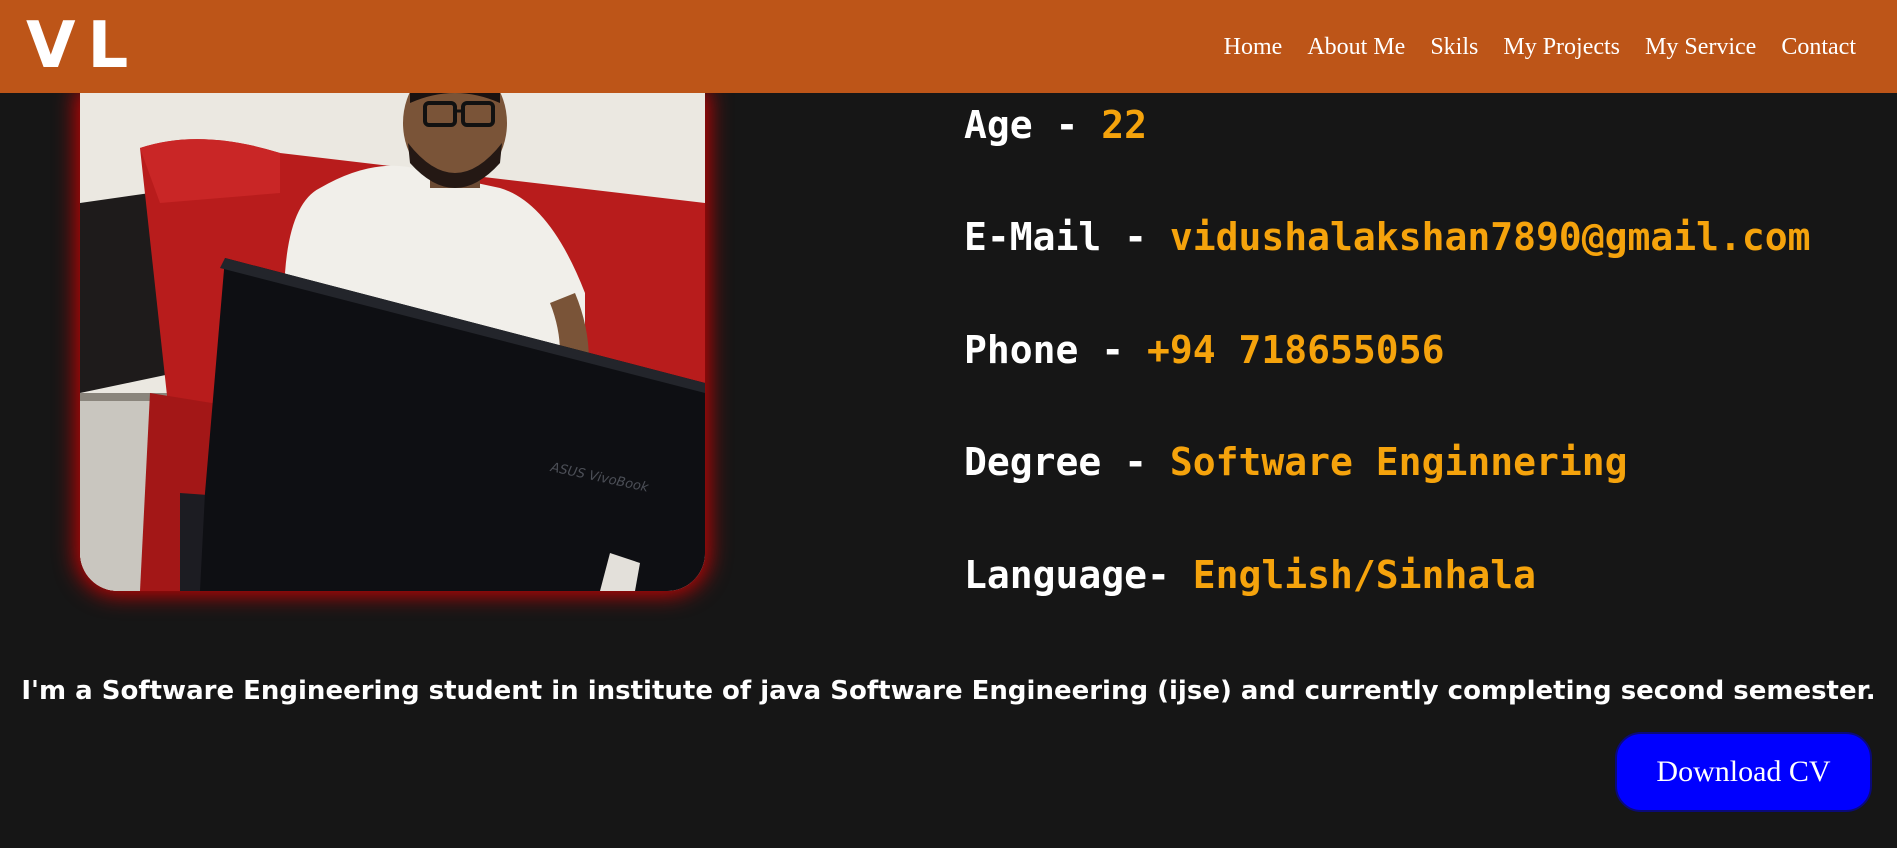  What do you see at coordinates (1078, 575) in the screenshot?
I see `info-language-label: Language-` at bounding box center [1078, 575].